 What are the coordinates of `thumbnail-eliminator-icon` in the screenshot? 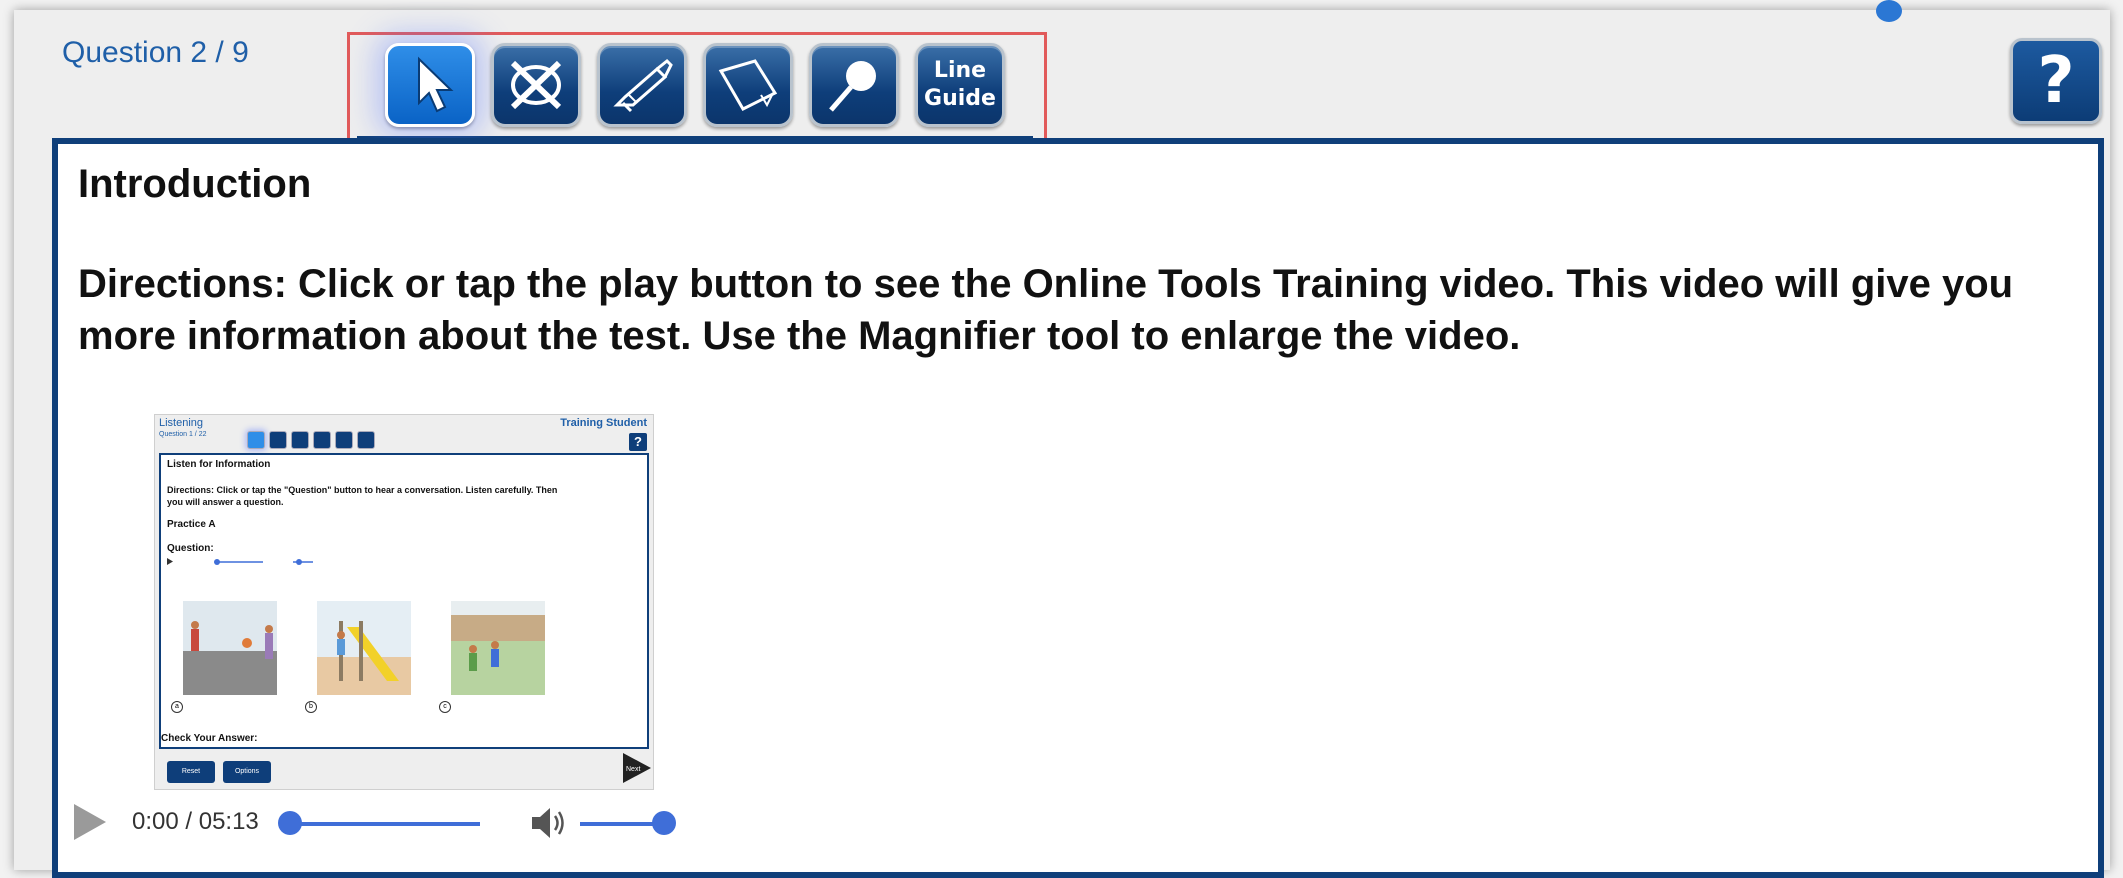 It's located at (278, 440).